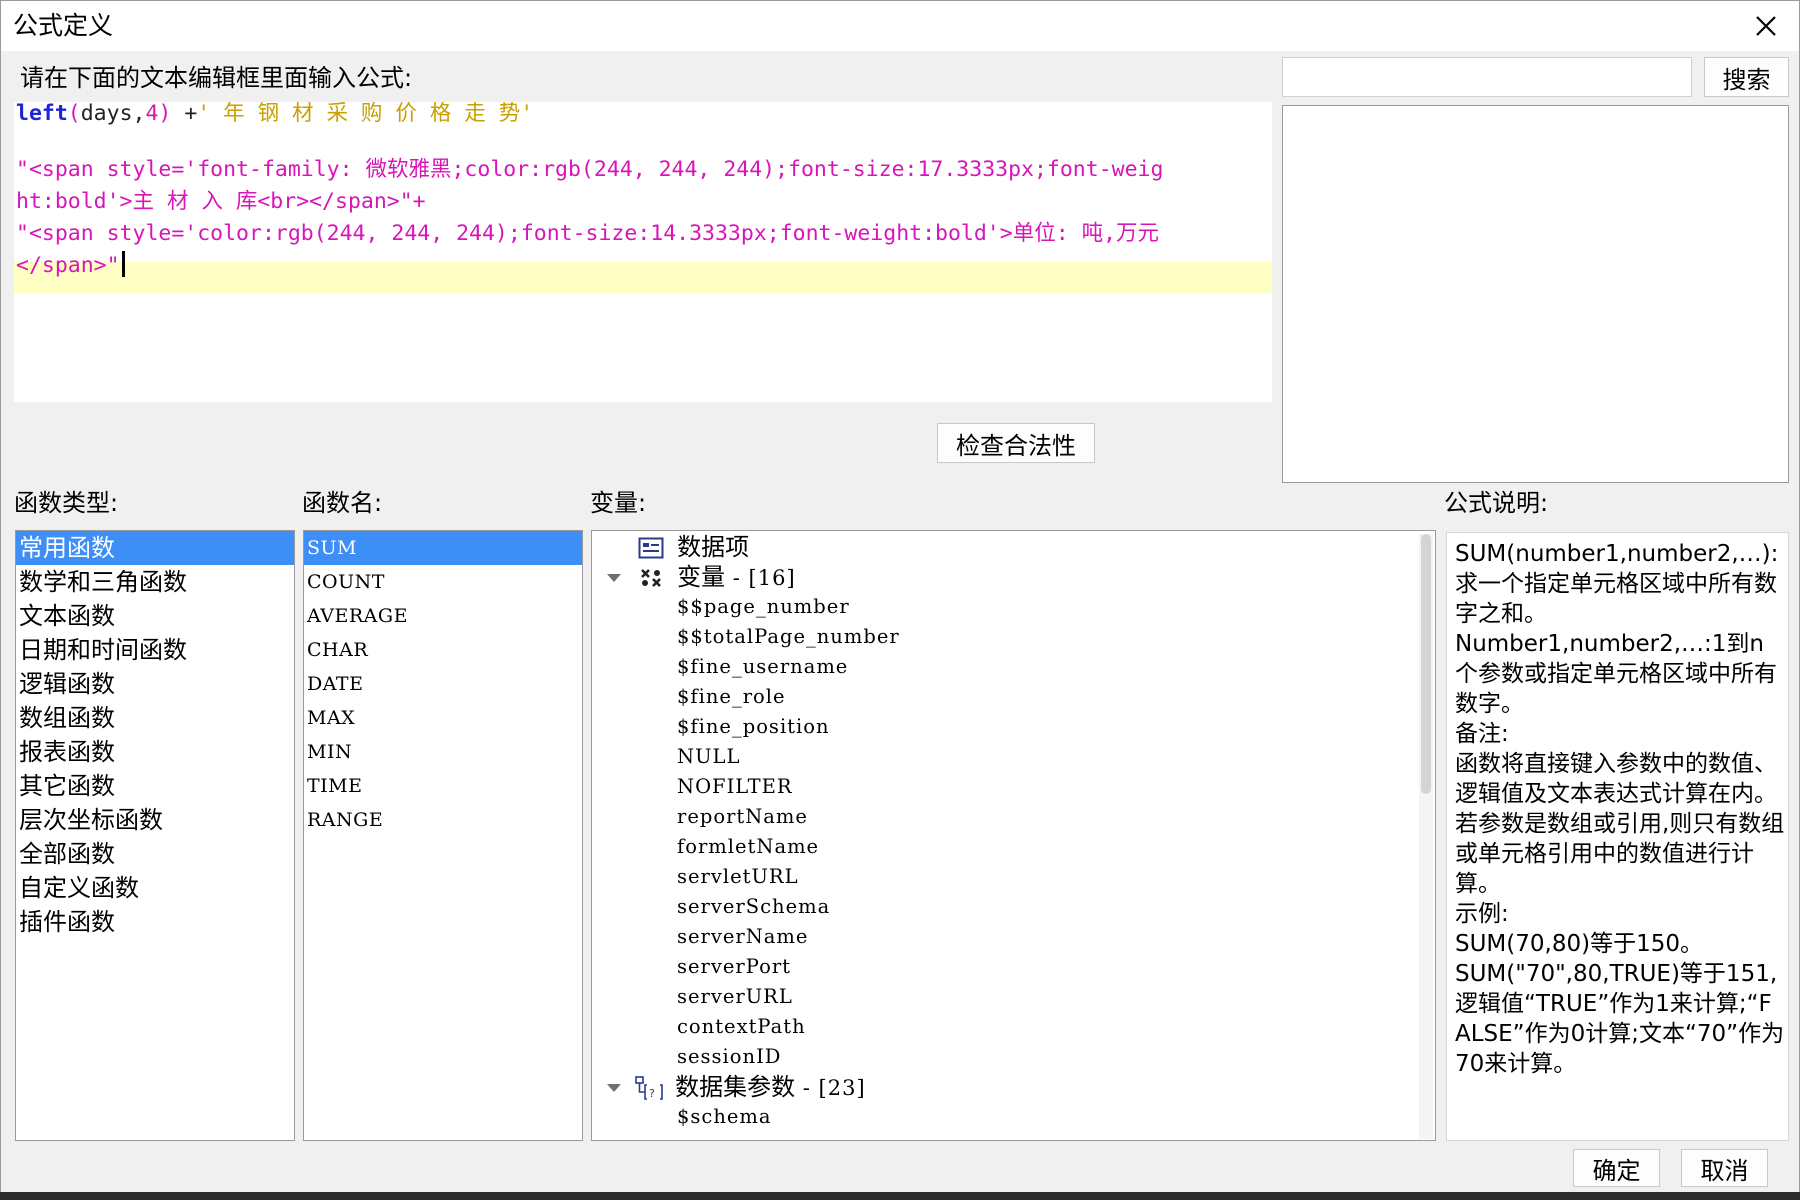 The width and height of the screenshot is (1800, 1200). What do you see at coordinates (1487, 77) in the screenshot?
I see `search-input` at bounding box center [1487, 77].